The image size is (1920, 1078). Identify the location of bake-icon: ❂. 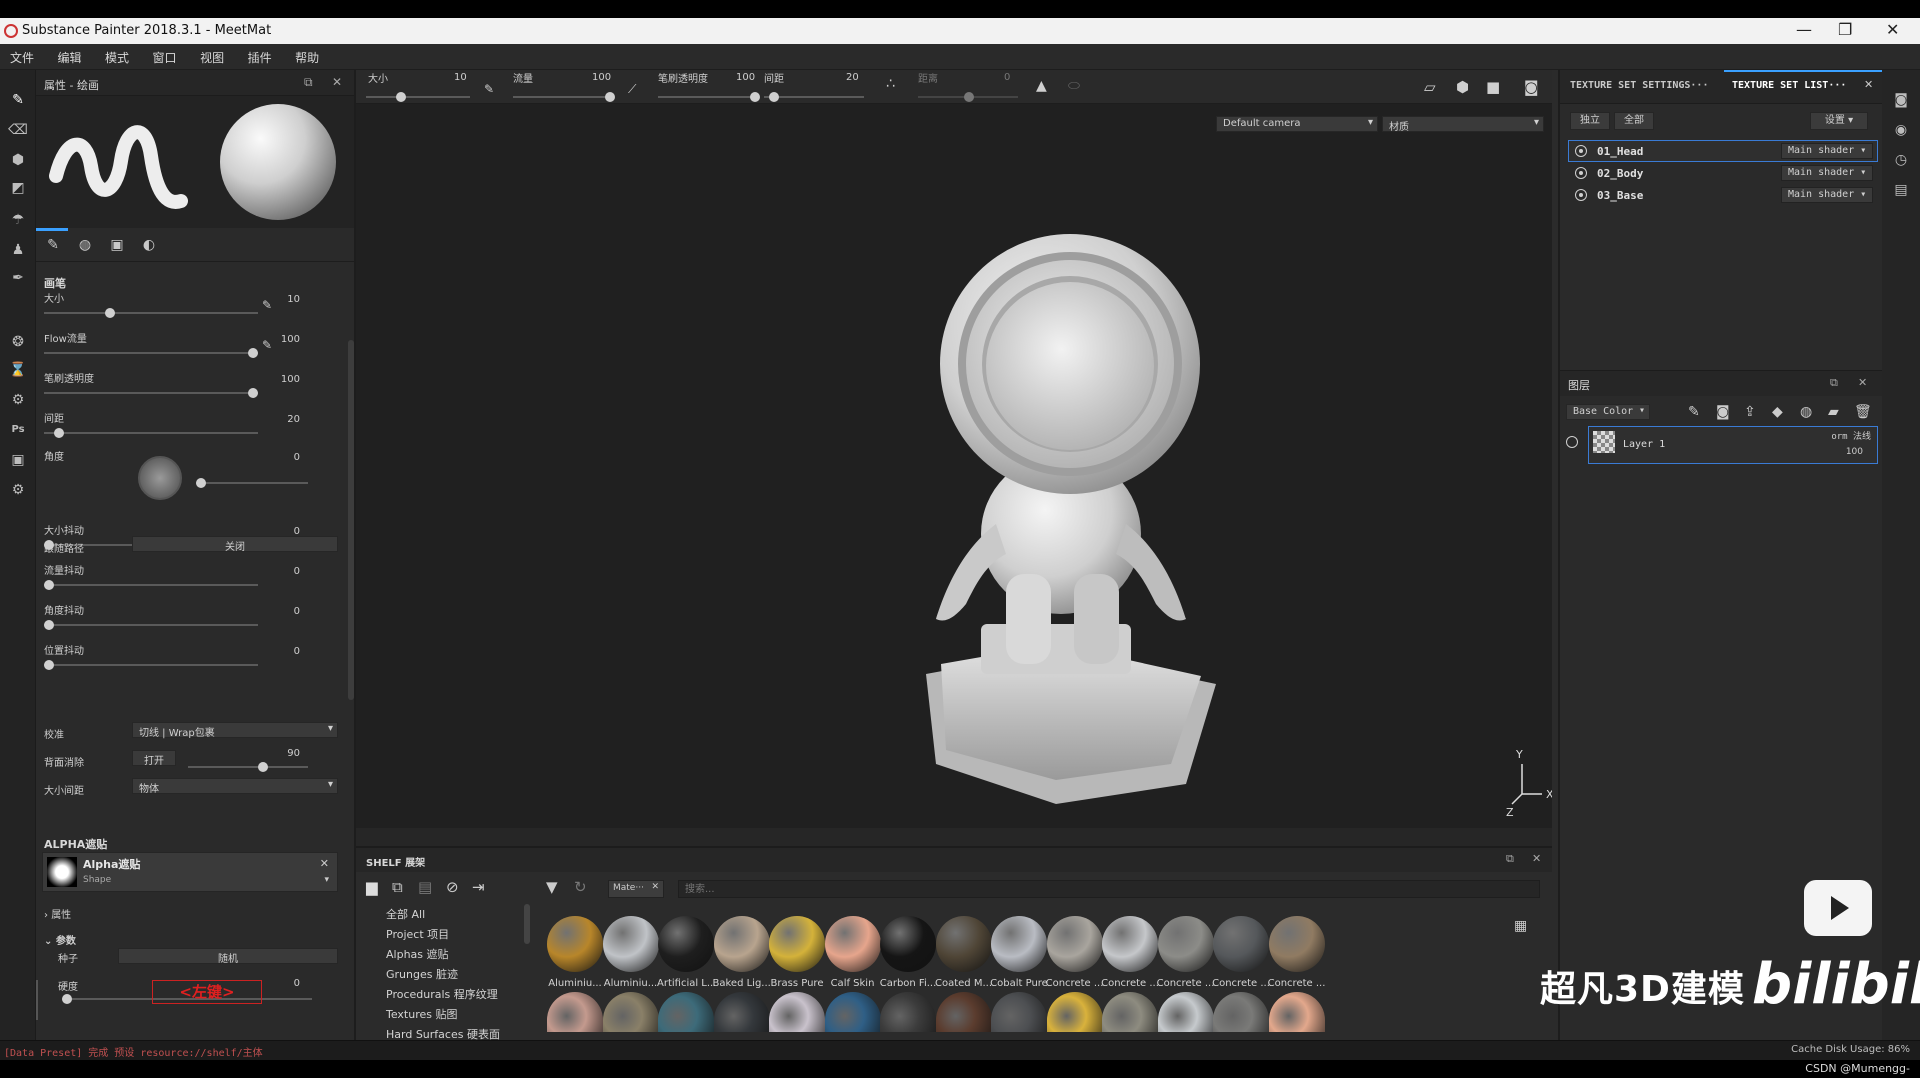
(18, 342).